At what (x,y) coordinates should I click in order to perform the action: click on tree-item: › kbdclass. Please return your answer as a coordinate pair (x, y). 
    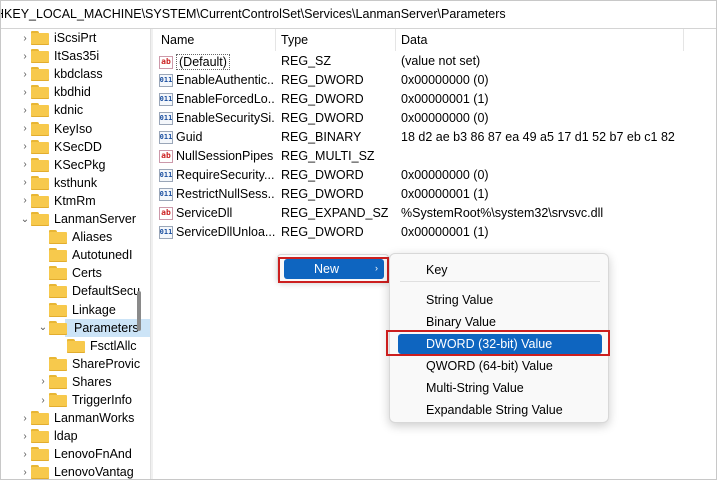
    Looking at the image, I should click on (61, 74).